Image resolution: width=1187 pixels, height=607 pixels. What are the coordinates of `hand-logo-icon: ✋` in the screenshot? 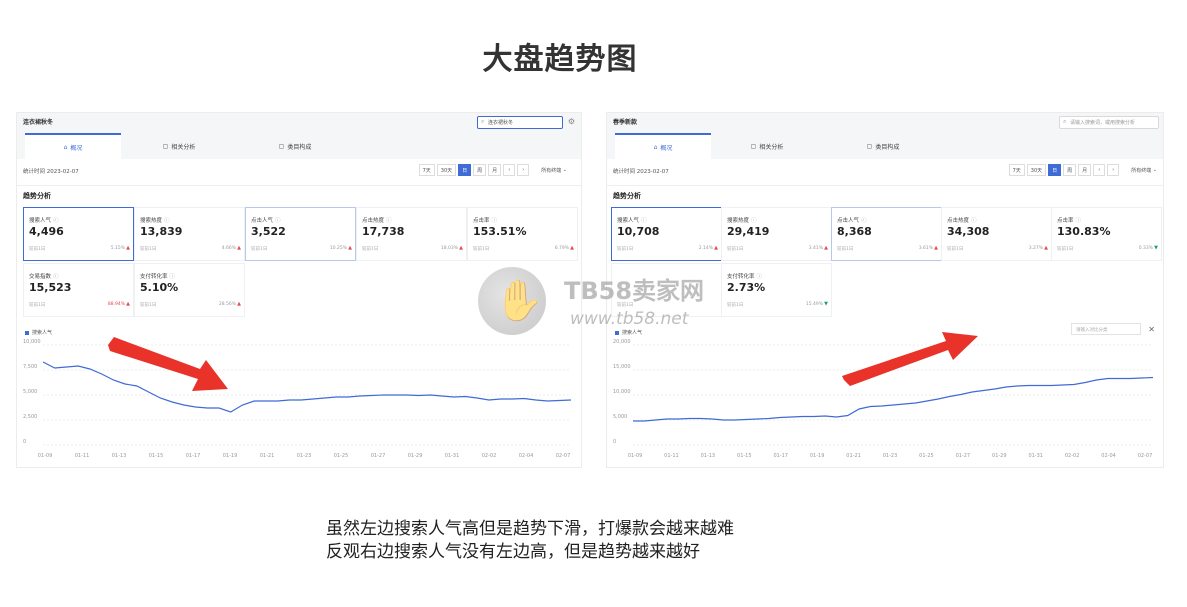 It's located at (512, 301).